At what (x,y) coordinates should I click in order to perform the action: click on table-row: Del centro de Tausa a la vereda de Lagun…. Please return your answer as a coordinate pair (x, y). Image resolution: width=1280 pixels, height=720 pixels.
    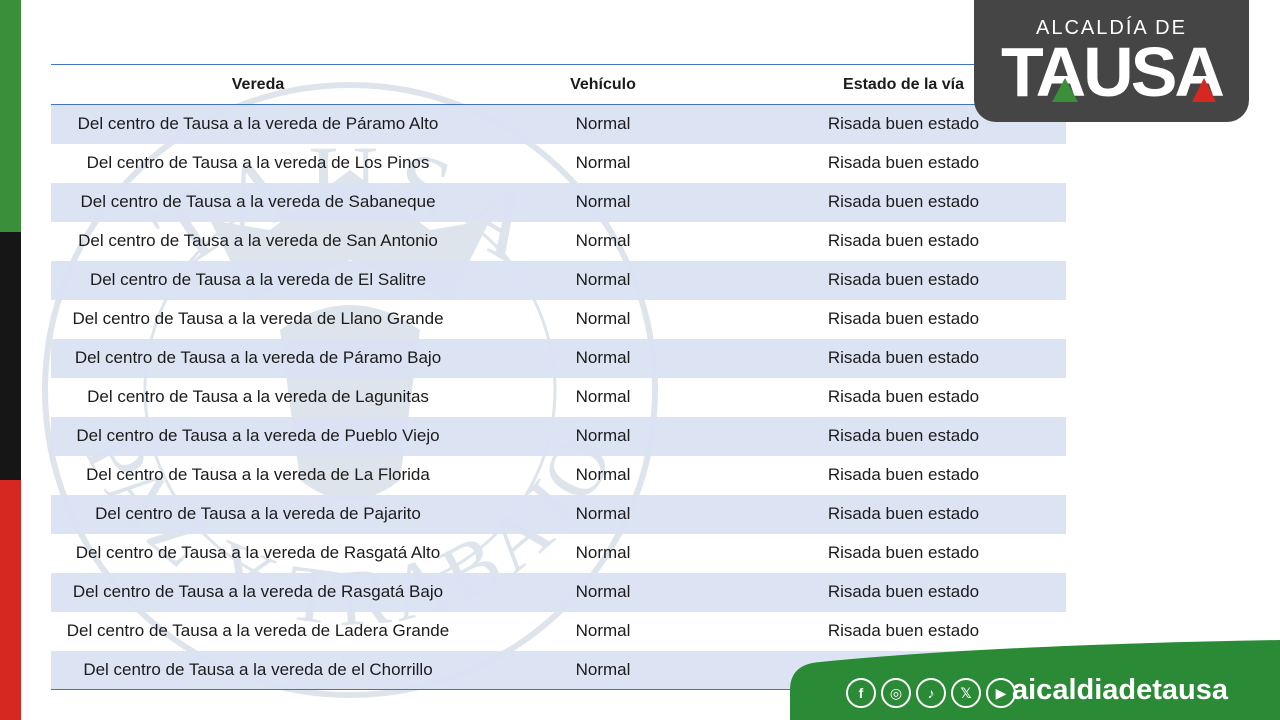
    Looking at the image, I should click on (558, 397).